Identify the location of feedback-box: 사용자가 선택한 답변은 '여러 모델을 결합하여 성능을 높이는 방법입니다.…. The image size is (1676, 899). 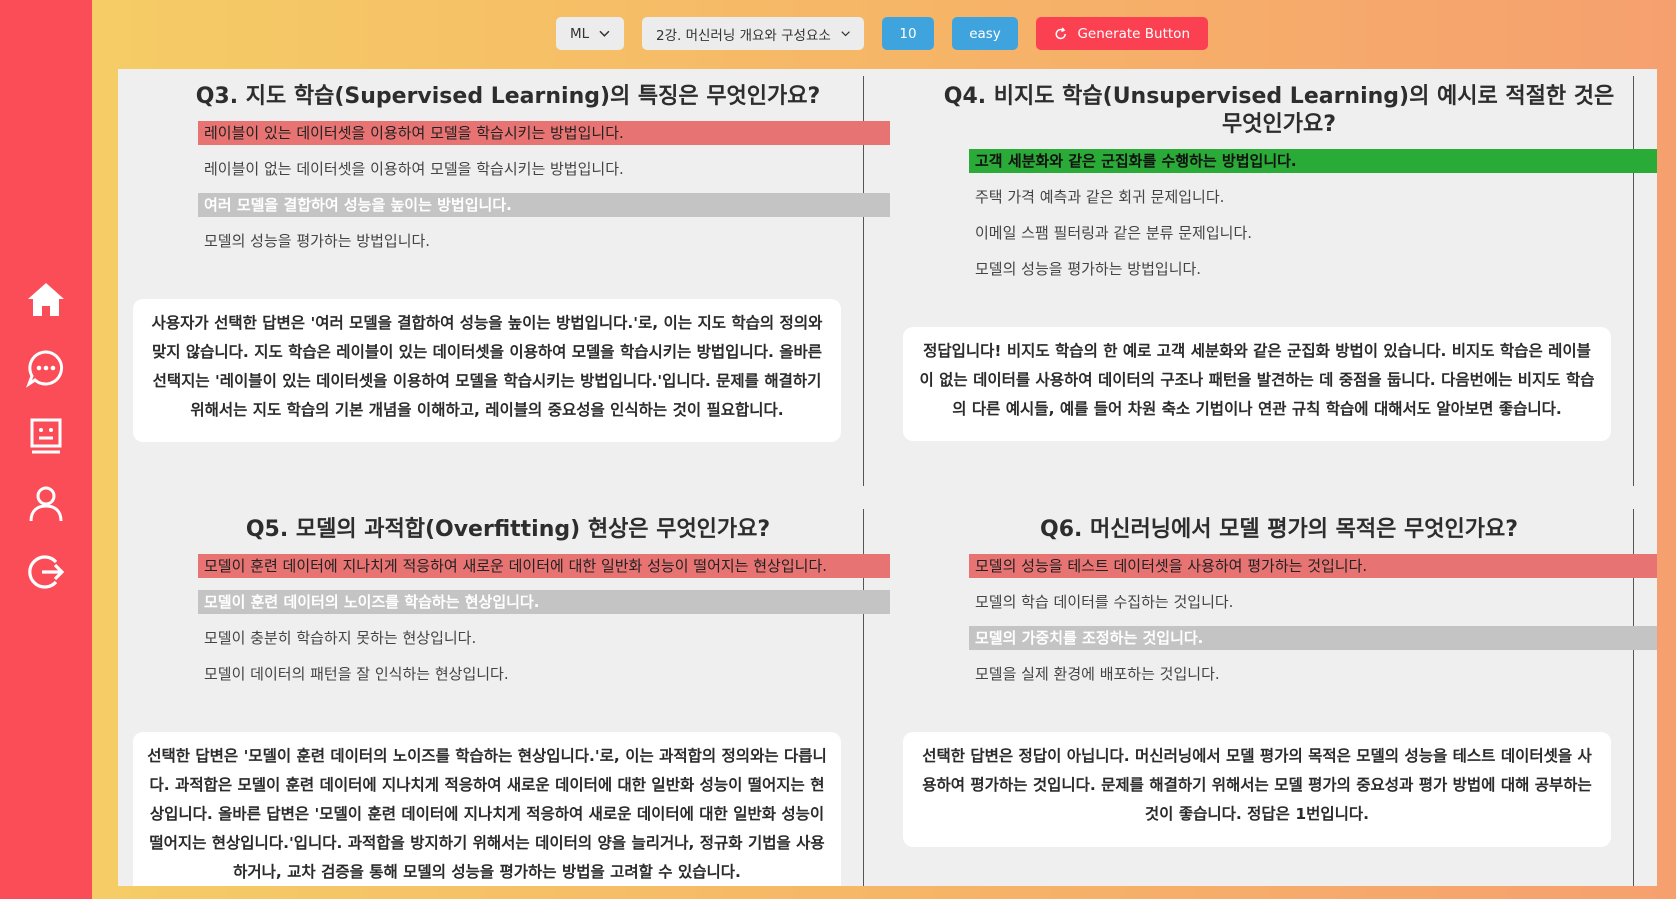
(487, 370).